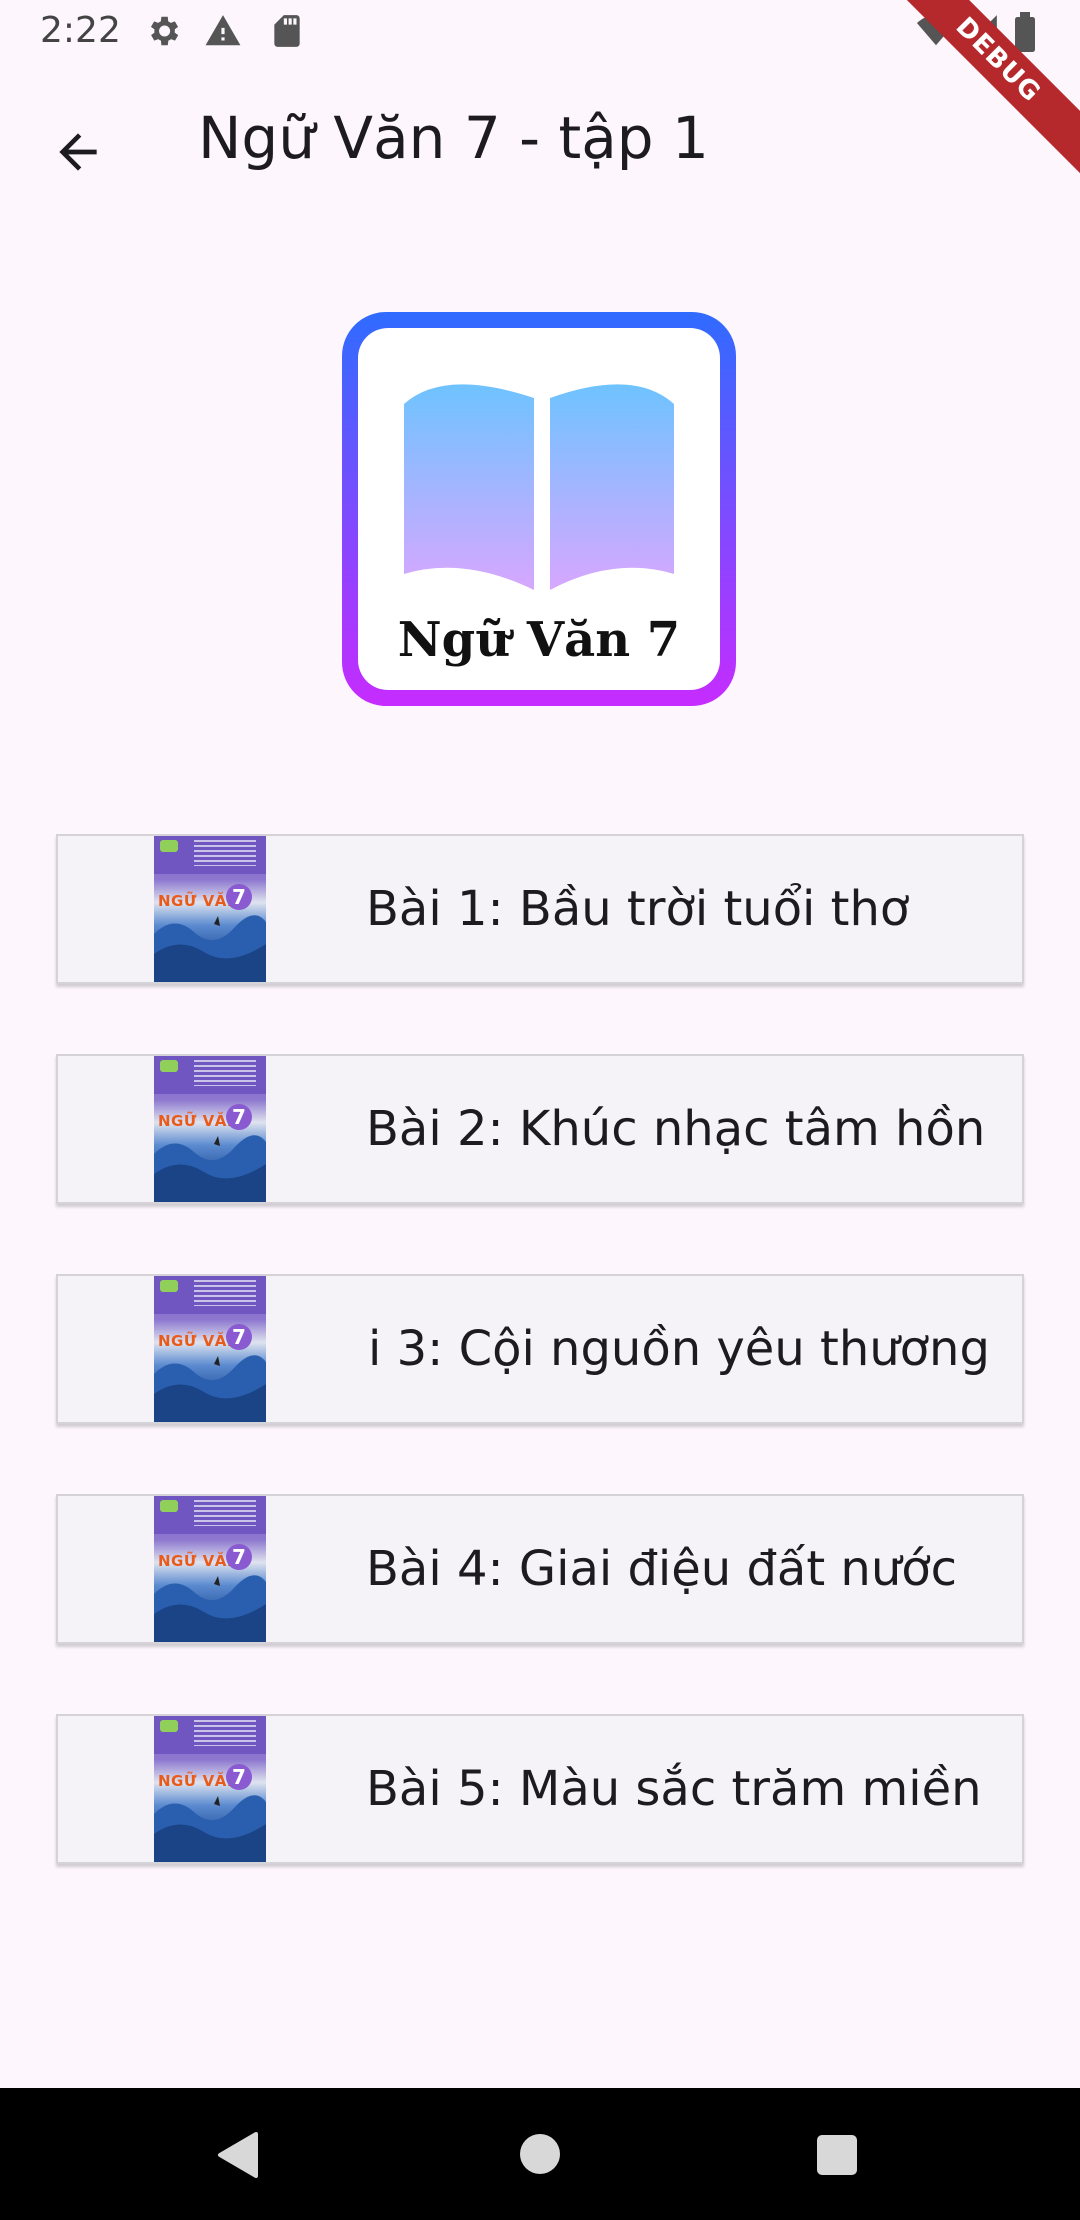 The image size is (1080, 2220). I want to click on lesson-item: NGỮ VĂN 7 Bài 2: Khúc nhạc tâm hồn, so click(540, 1129).